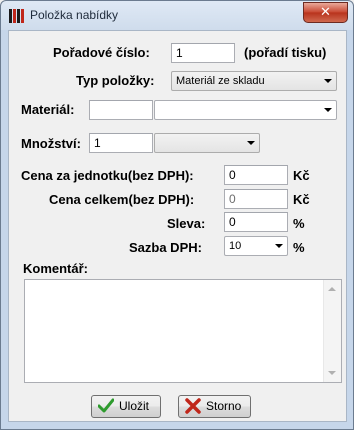  Describe the element at coordinates (224, 406) in the screenshot. I see `cancel-button-label: Storno` at that location.